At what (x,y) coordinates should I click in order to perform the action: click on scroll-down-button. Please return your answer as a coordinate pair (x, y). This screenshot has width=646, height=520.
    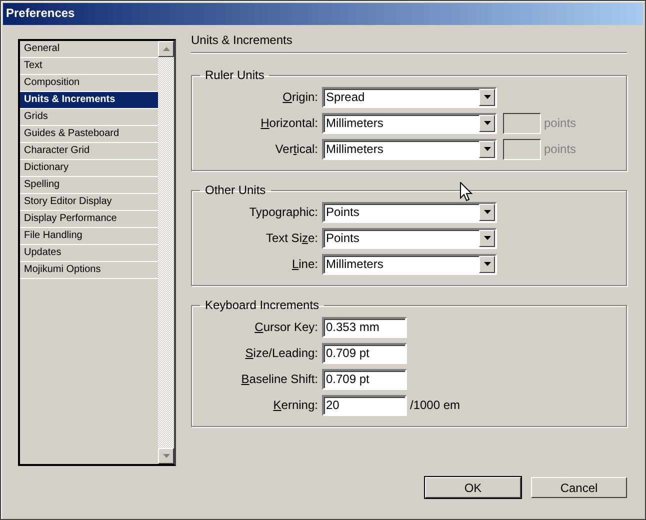
    Looking at the image, I should click on (166, 456).